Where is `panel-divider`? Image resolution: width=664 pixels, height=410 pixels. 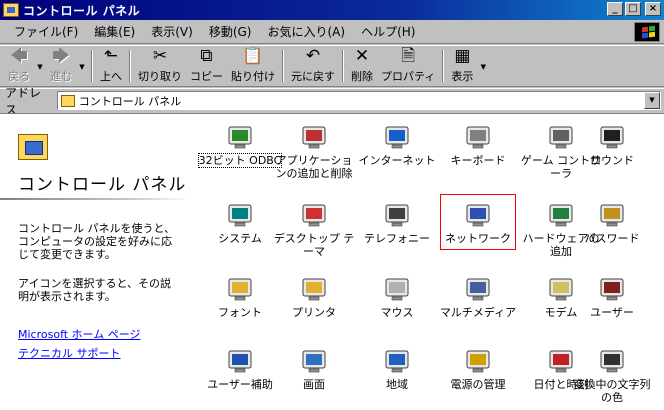 panel-divider is located at coordinates (95, 199).